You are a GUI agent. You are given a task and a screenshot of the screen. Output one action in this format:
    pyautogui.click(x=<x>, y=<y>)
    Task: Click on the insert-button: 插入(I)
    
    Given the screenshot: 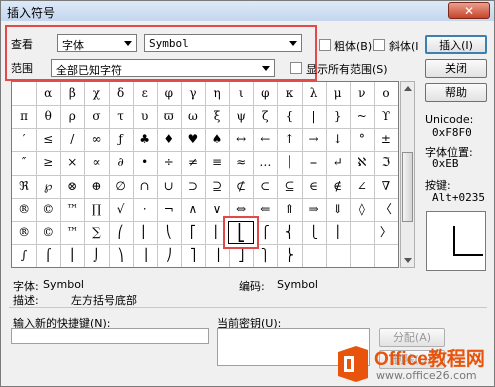 What is the action you would take?
    pyautogui.click(x=456, y=44)
    